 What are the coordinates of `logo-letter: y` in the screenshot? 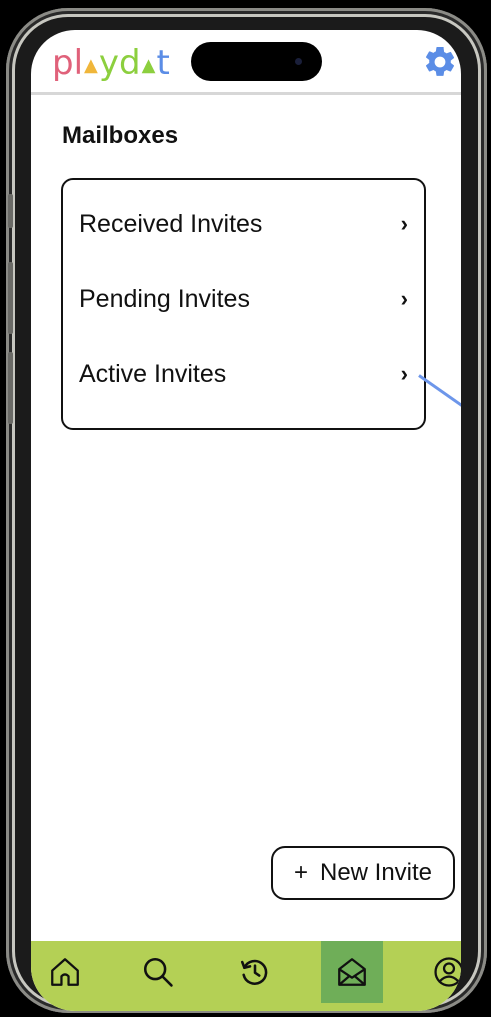 It's located at (109, 63).